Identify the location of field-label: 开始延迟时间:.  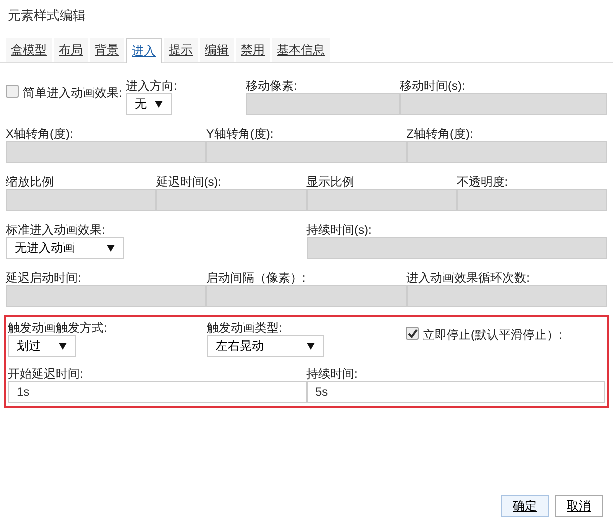
(46, 374).